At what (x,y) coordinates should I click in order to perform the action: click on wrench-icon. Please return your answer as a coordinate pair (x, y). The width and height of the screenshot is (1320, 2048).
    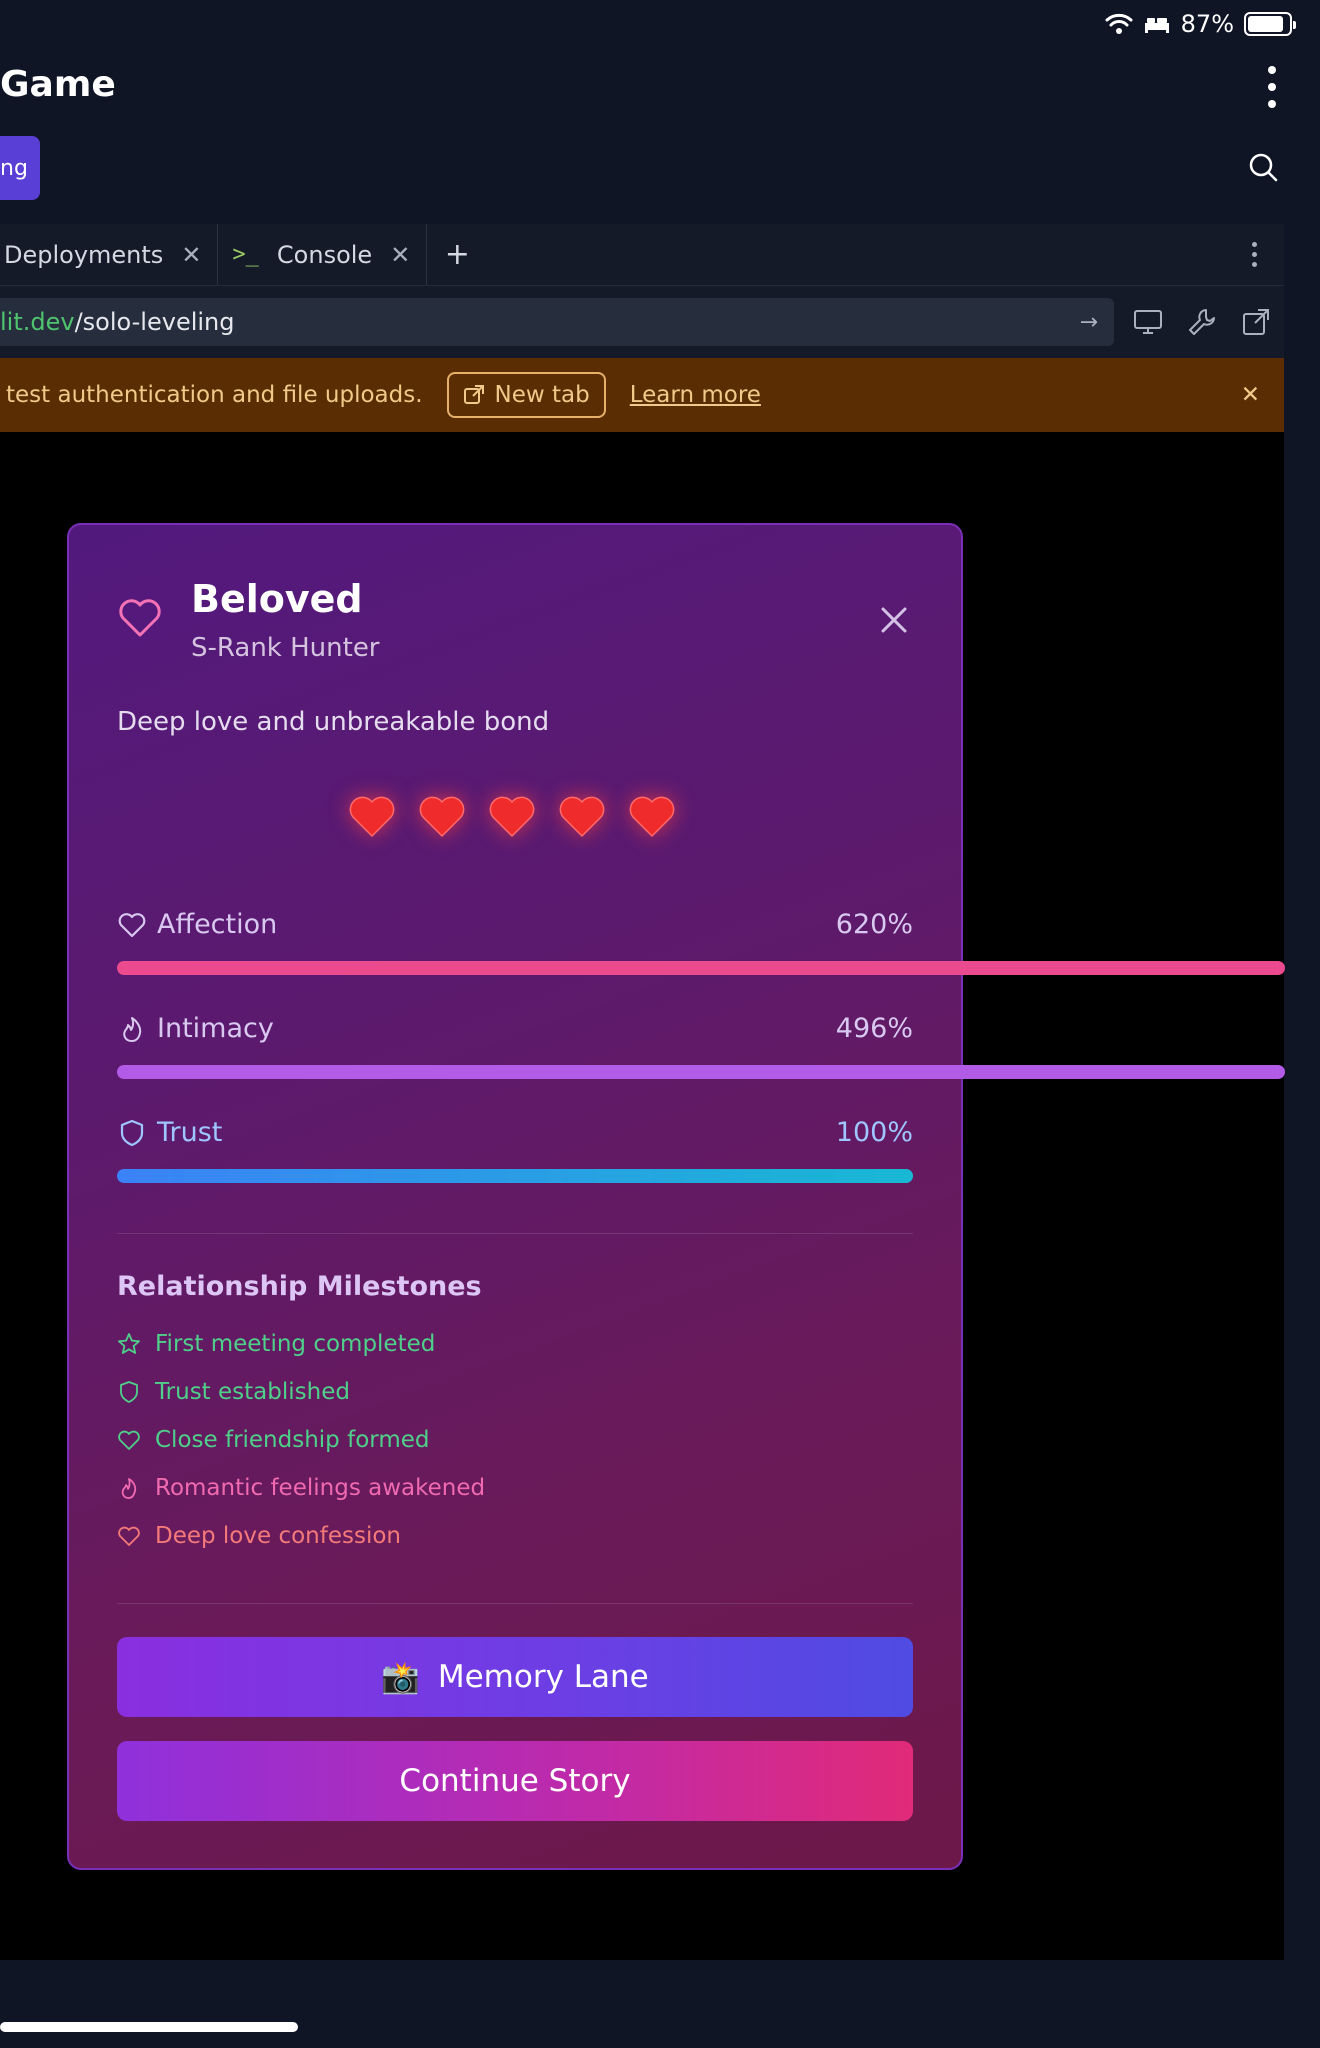
    Looking at the image, I should click on (1202, 322).